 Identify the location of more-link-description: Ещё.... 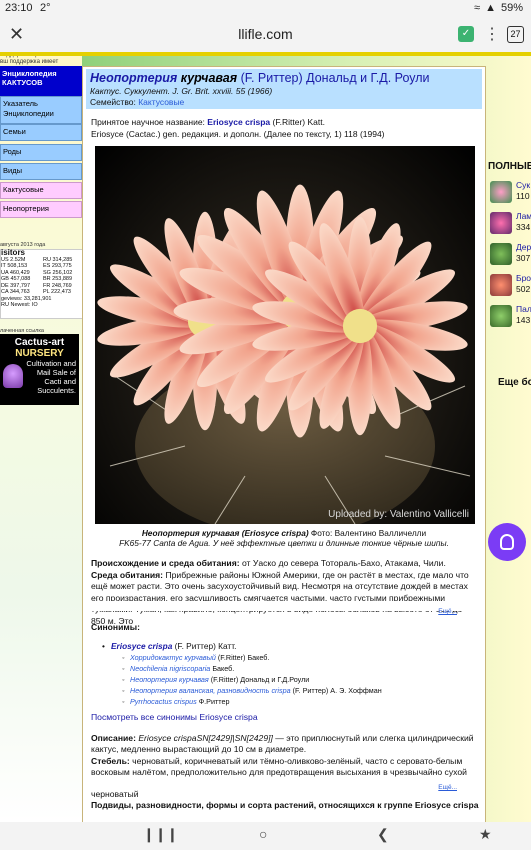
(447, 787).